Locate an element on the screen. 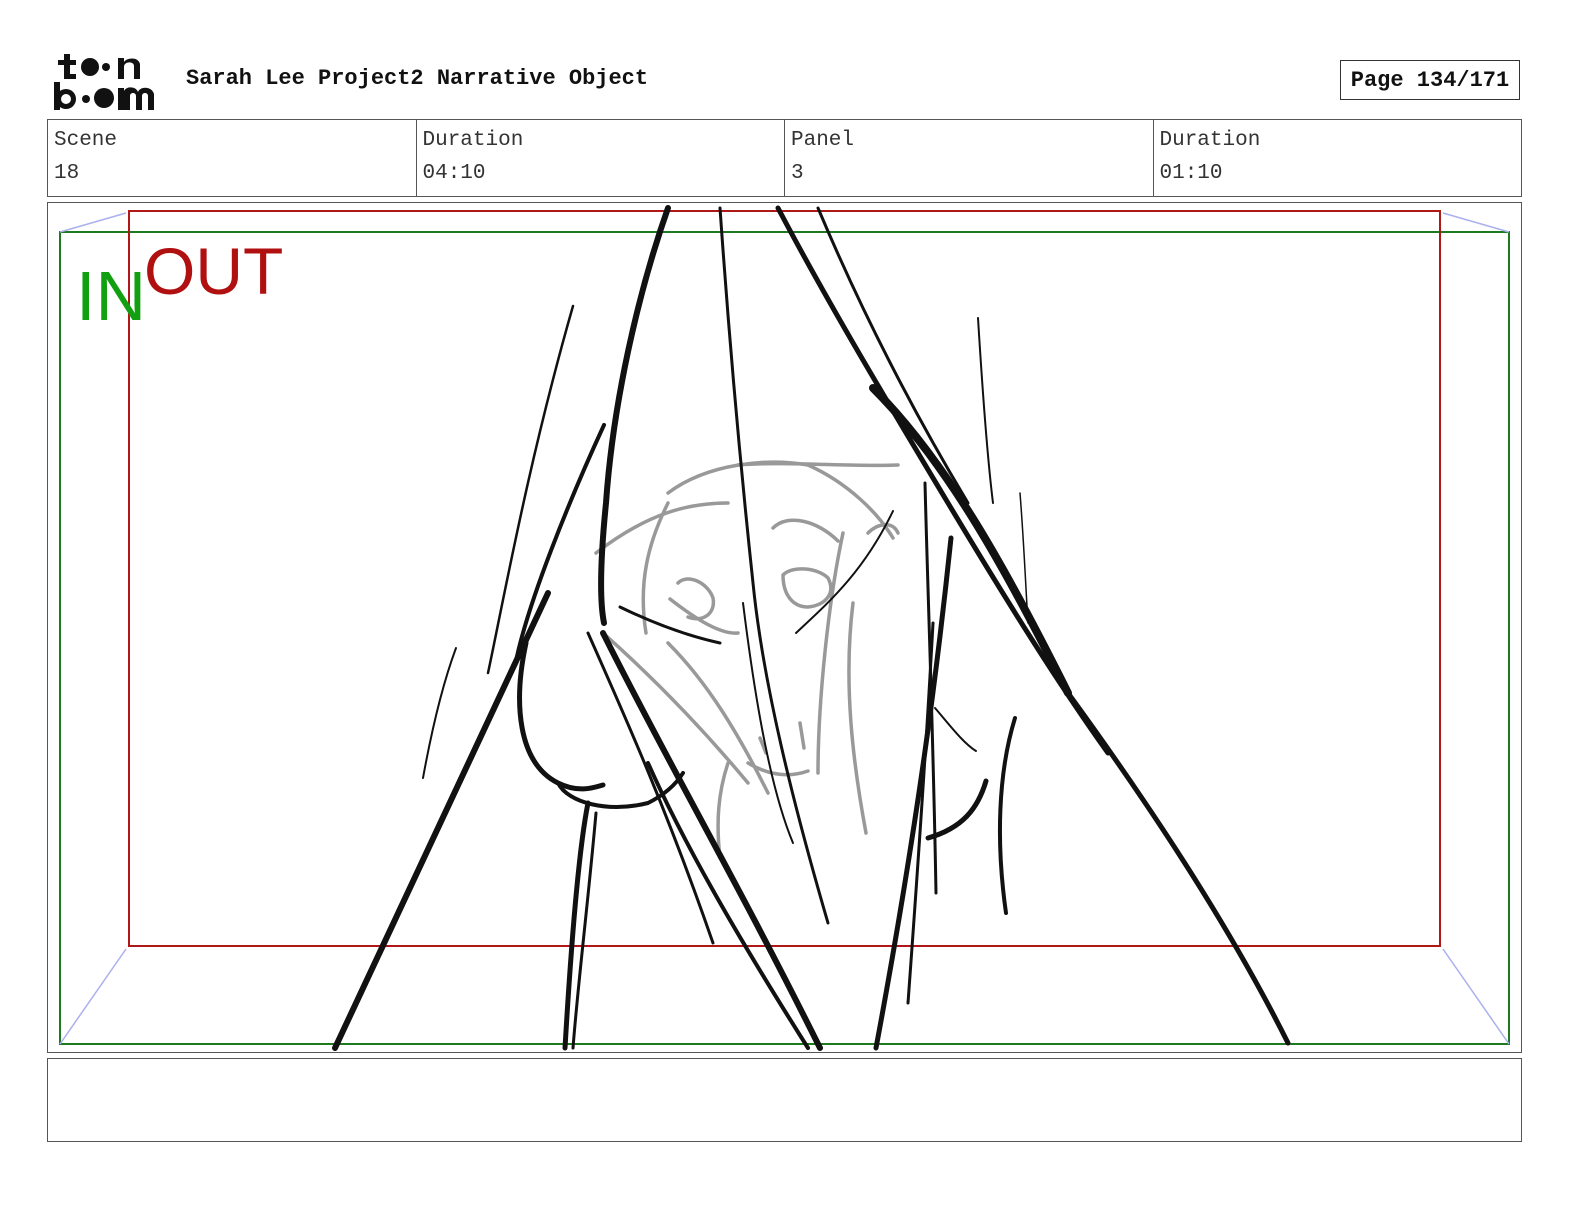 The image size is (1584, 1224). panel-duration-cell: Duration 01:10 is located at coordinates (1338, 158).